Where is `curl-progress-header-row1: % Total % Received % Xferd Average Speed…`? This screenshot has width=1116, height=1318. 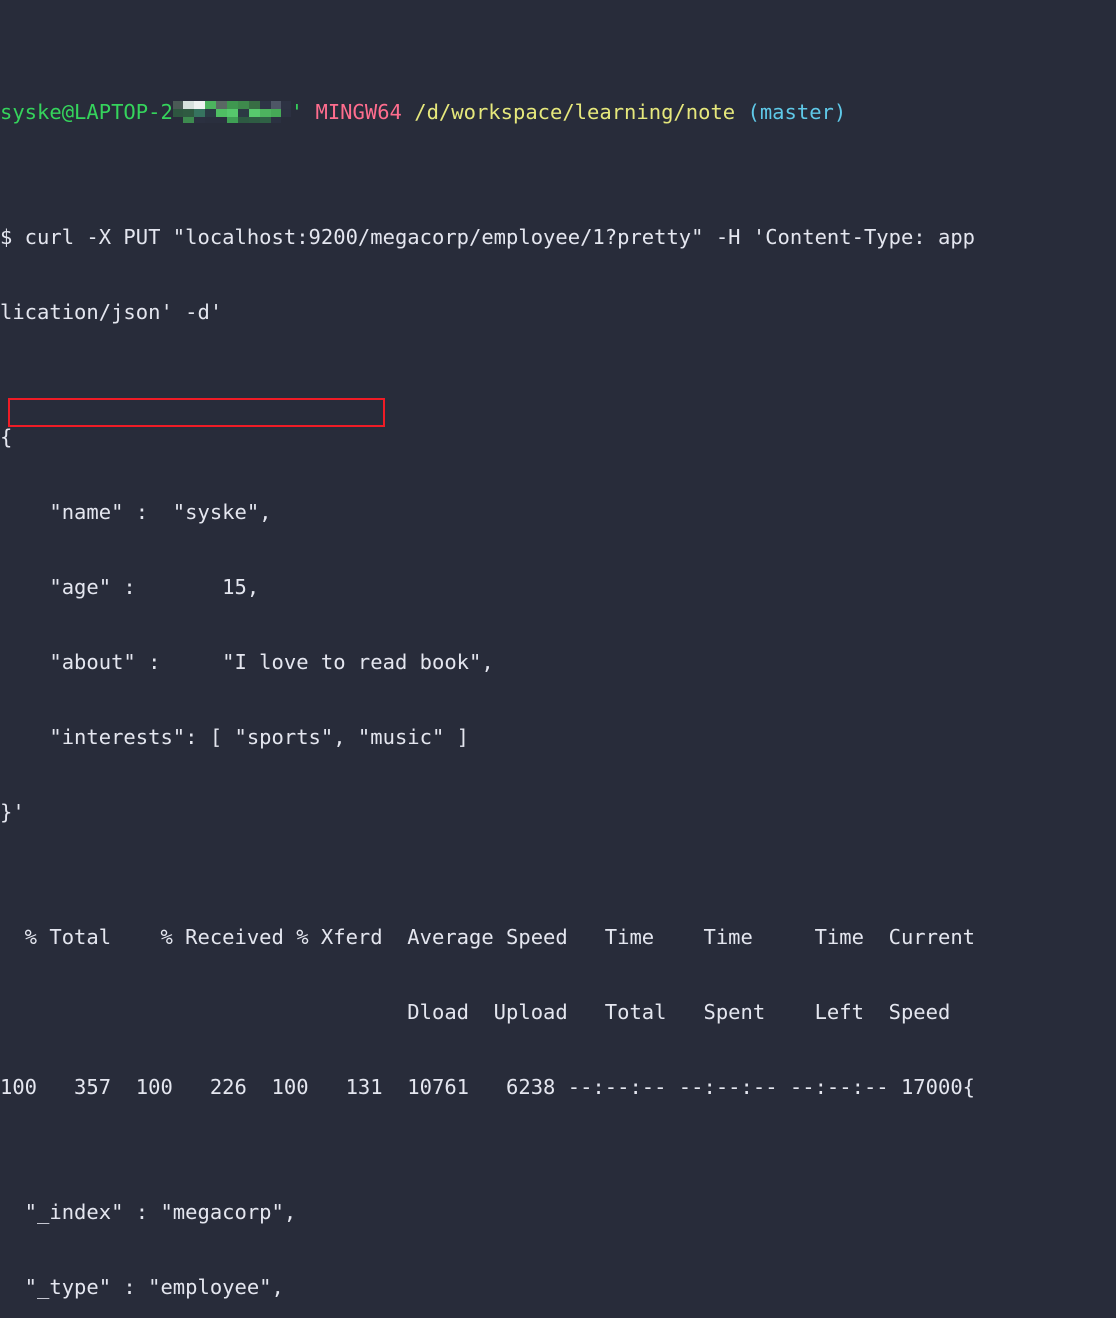
curl-progress-header-row1: % Total % Received % Xferd Average Speed… is located at coordinates (488, 937).